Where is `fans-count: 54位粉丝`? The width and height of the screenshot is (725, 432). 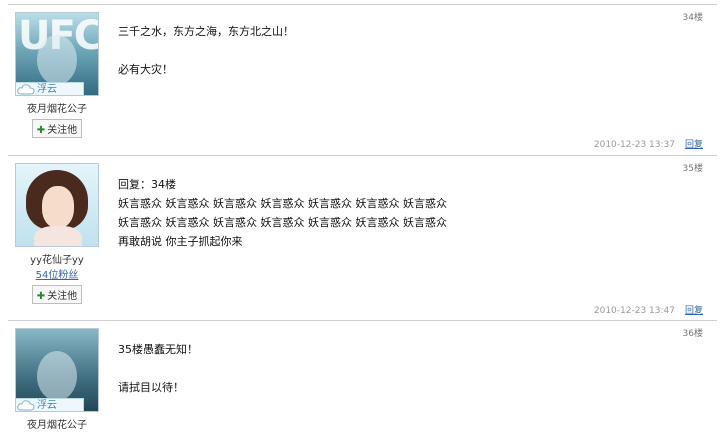
fans-count: 54位粉丝 is located at coordinates (57, 273).